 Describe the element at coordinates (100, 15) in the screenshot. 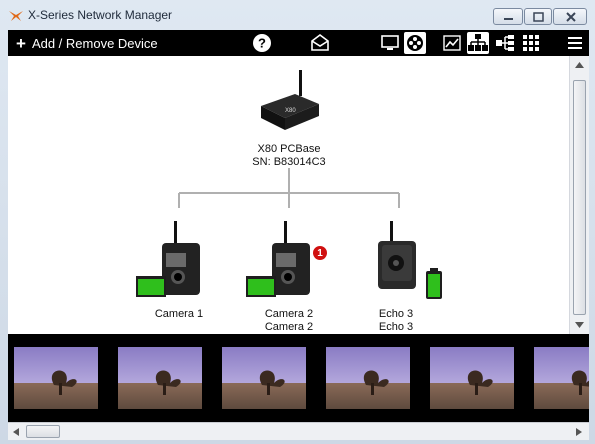

I see `window-title: X-Series Network Manager` at that location.